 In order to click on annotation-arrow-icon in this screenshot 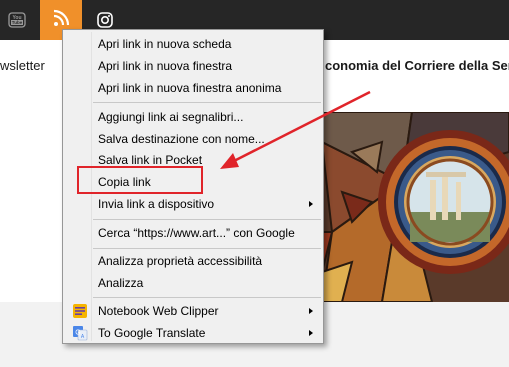, I will do `click(295, 129)`.